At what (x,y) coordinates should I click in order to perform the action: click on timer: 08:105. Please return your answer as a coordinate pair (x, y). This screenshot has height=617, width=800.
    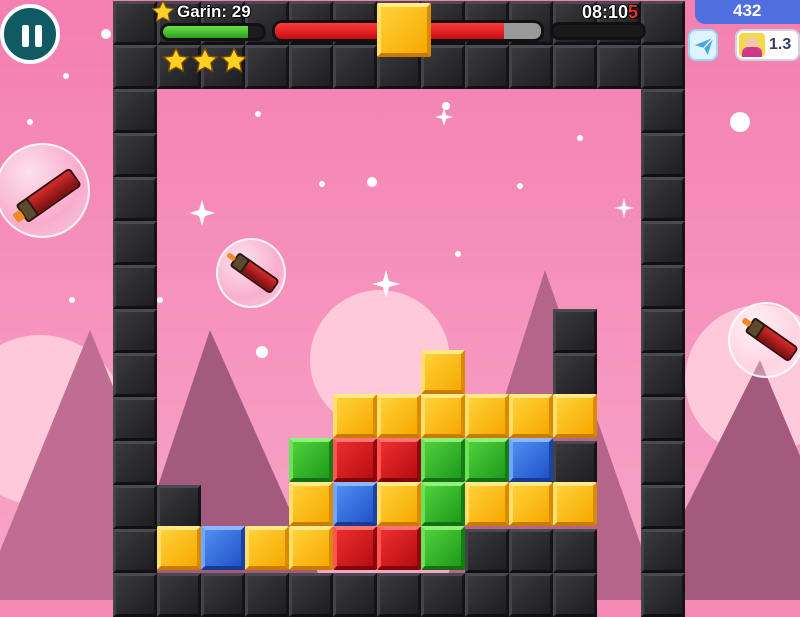
    Looking at the image, I should click on (610, 12).